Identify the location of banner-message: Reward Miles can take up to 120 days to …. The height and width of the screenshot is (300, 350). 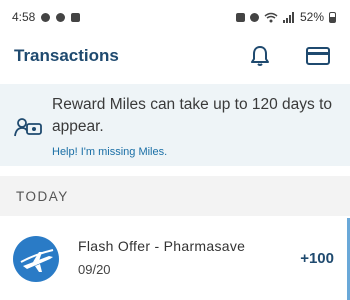
(192, 115).